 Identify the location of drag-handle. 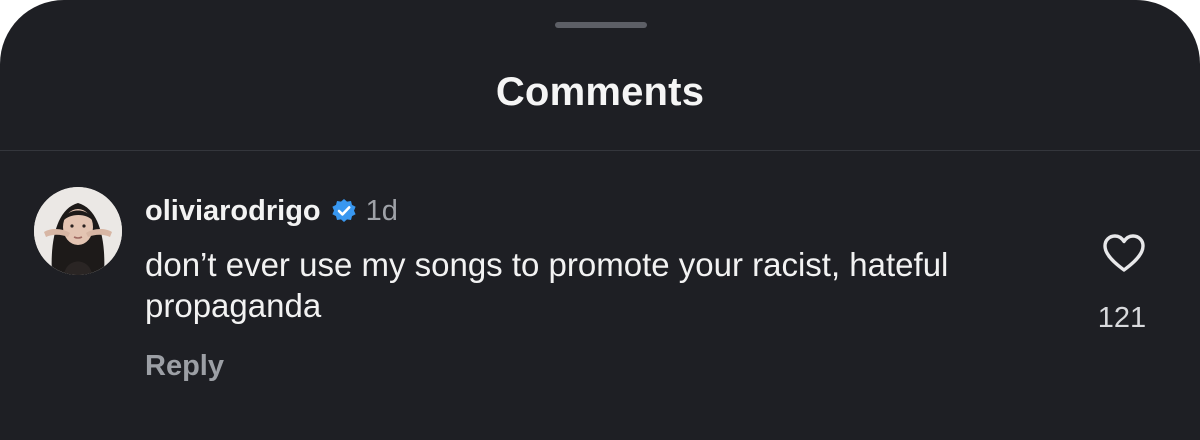
(601, 25).